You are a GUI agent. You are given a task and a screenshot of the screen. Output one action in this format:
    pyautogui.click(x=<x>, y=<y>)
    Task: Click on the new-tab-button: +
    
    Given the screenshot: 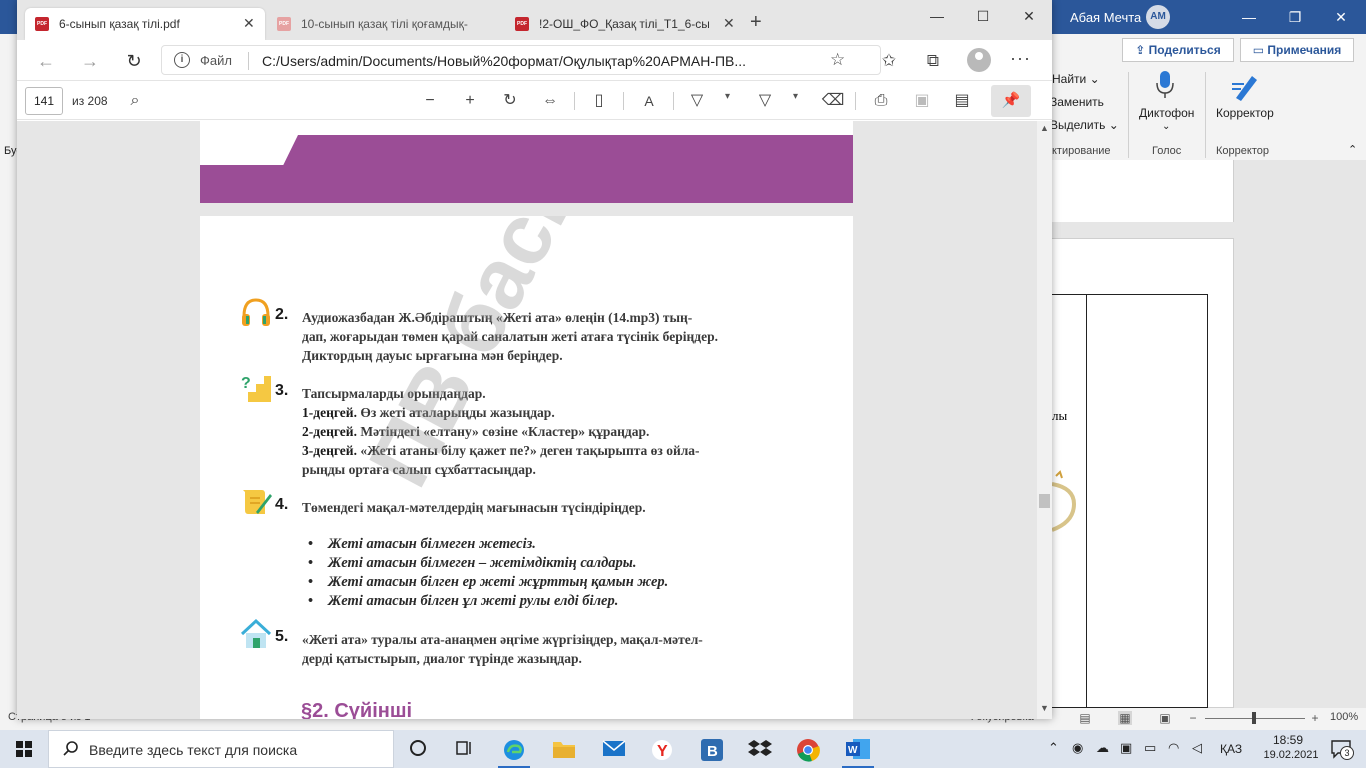 What is the action you would take?
    pyautogui.click(x=756, y=22)
    